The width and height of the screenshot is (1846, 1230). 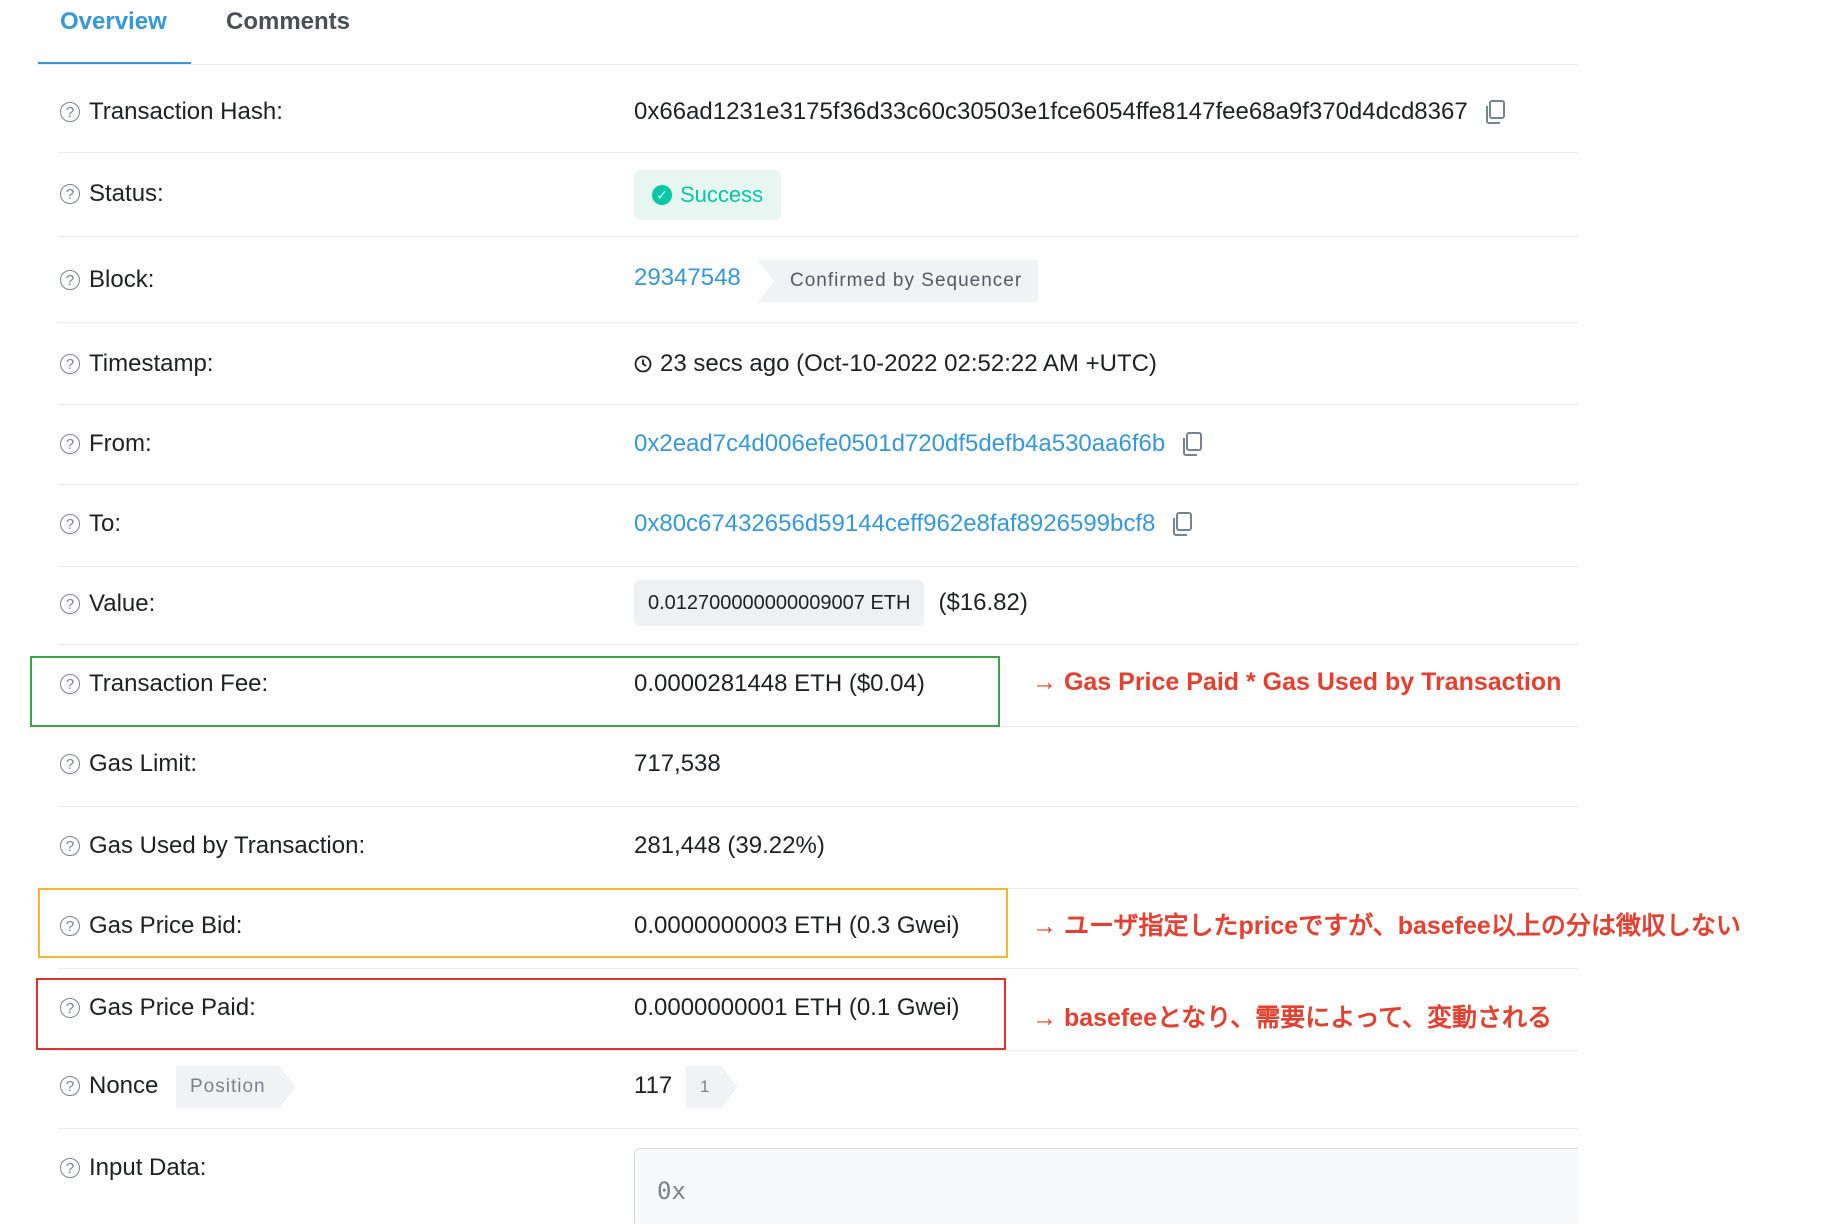 I want to click on value-value-row: 0.012700000000009007 ETH ($16.82), so click(x=831, y=603).